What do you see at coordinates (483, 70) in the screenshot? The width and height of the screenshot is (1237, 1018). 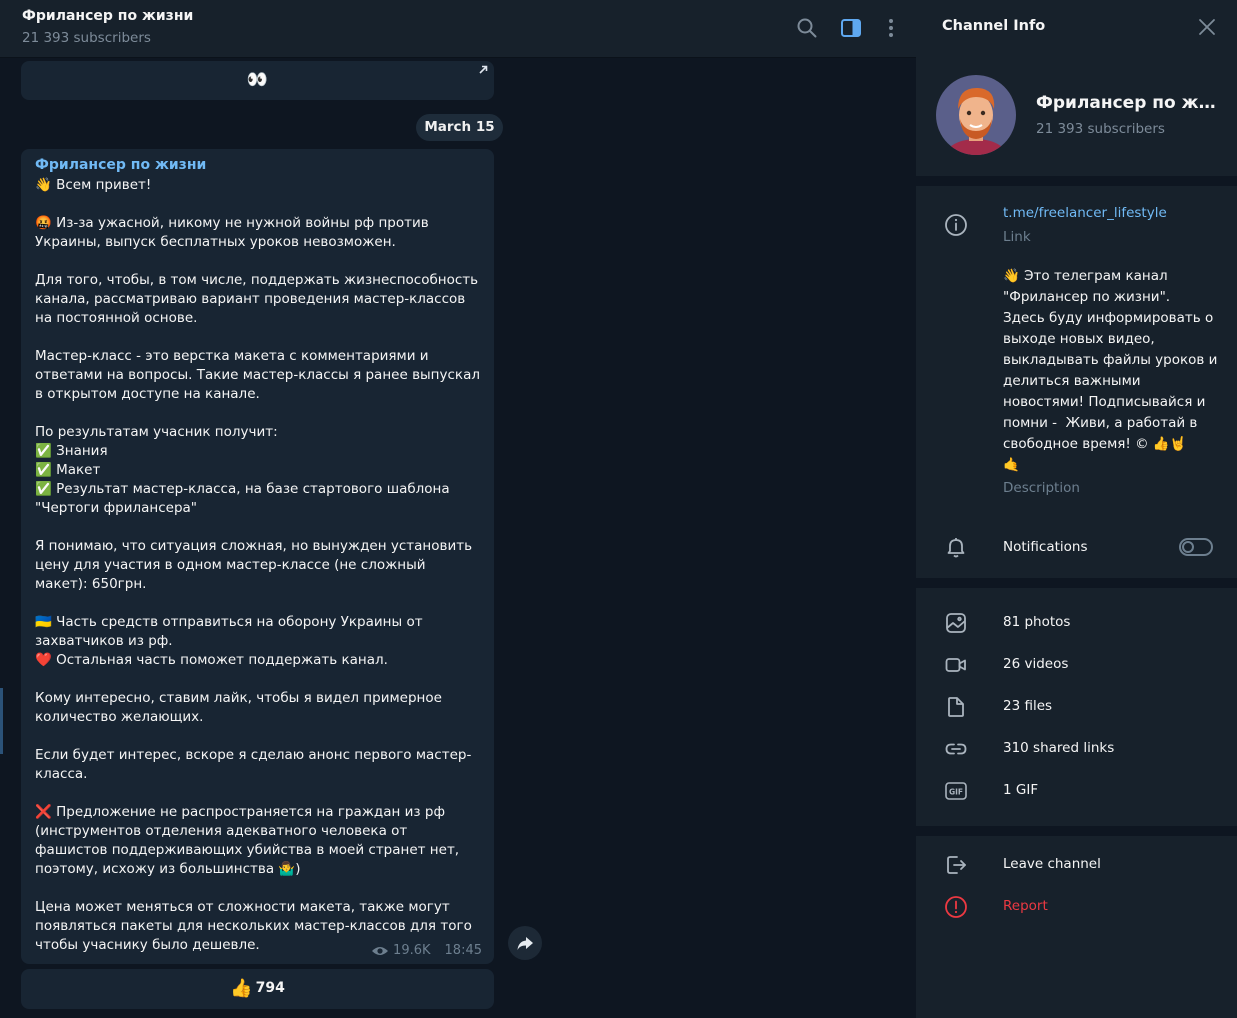 I see `expand-icon` at bounding box center [483, 70].